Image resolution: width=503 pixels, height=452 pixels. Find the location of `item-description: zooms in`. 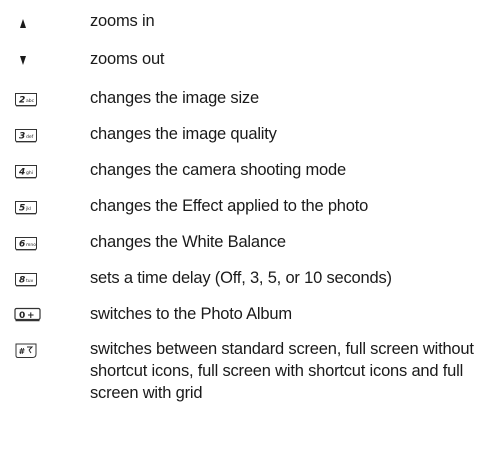

item-description: zooms in is located at coordinates (122, 21).